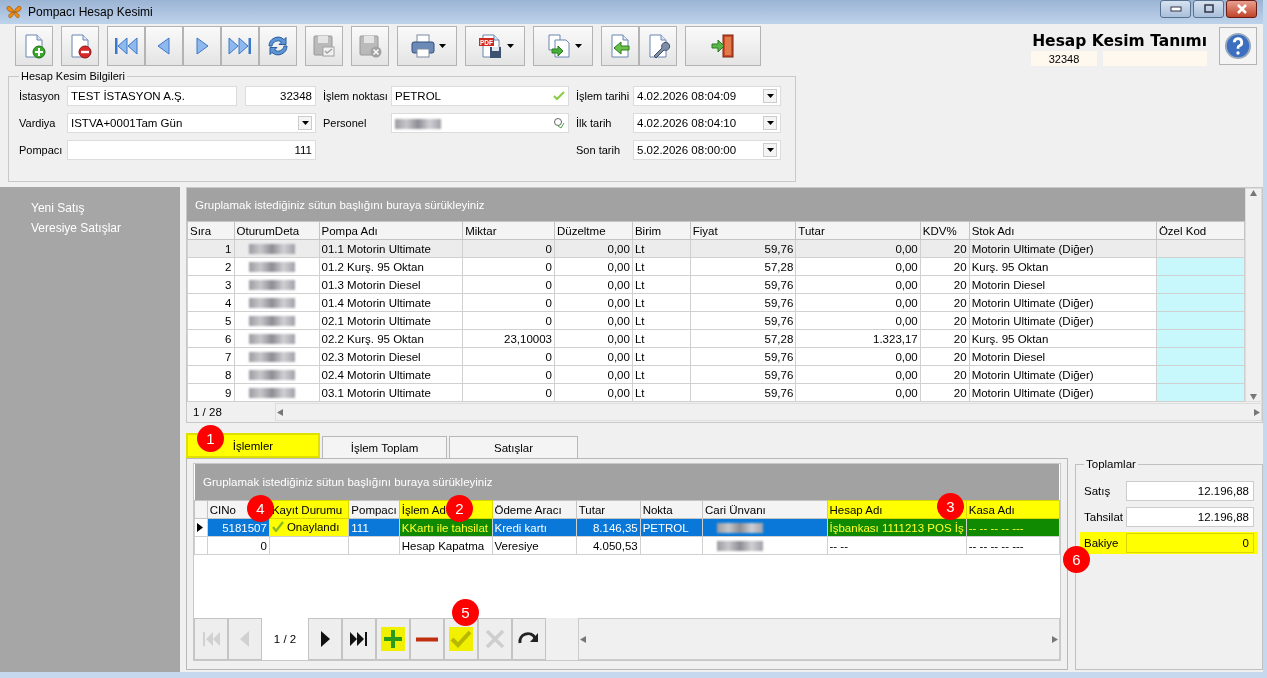  I want to click on column-header: Nokta, so click(671, 509).